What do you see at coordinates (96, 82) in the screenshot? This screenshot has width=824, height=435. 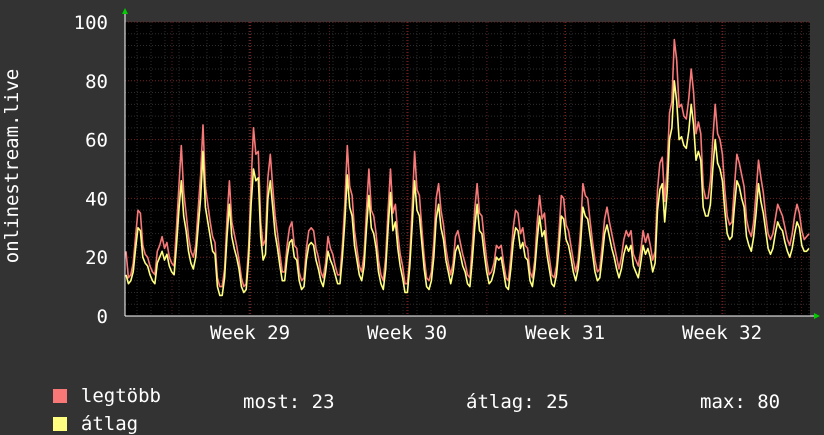 I see `y-tick-label: 80` at bounding box center [96, 82].